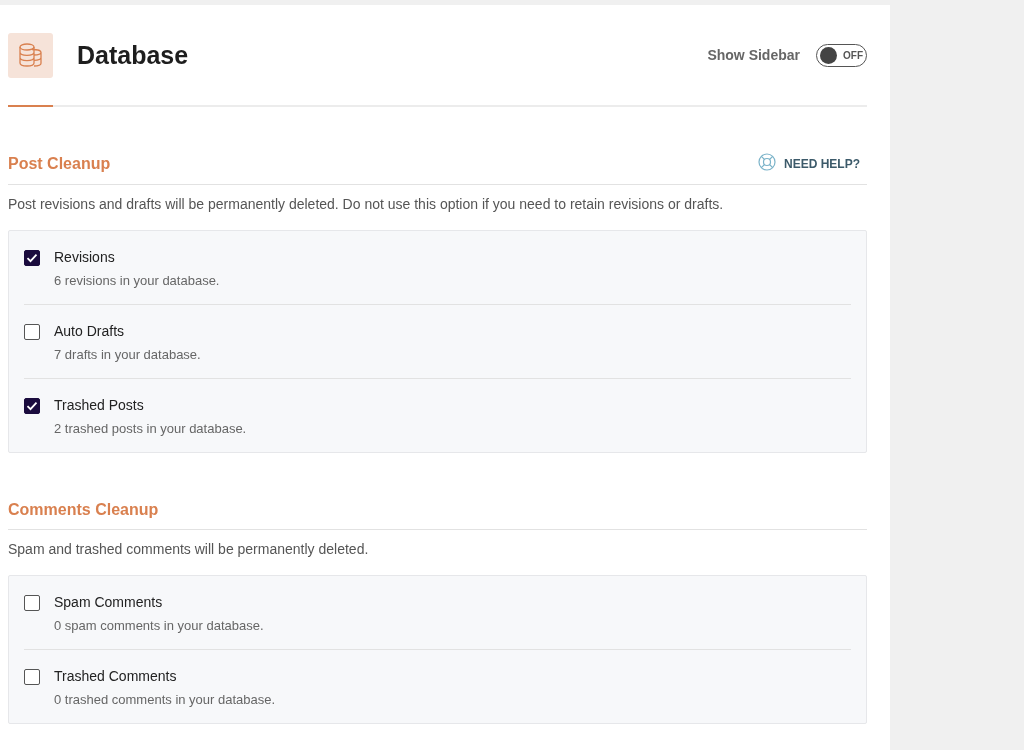 The width and height of the screenshot is (1024, 750). Describe the element at coordinates (159, 625) in the screenshot. I see `option-detail: 0 spam comments in your database.` at that location.